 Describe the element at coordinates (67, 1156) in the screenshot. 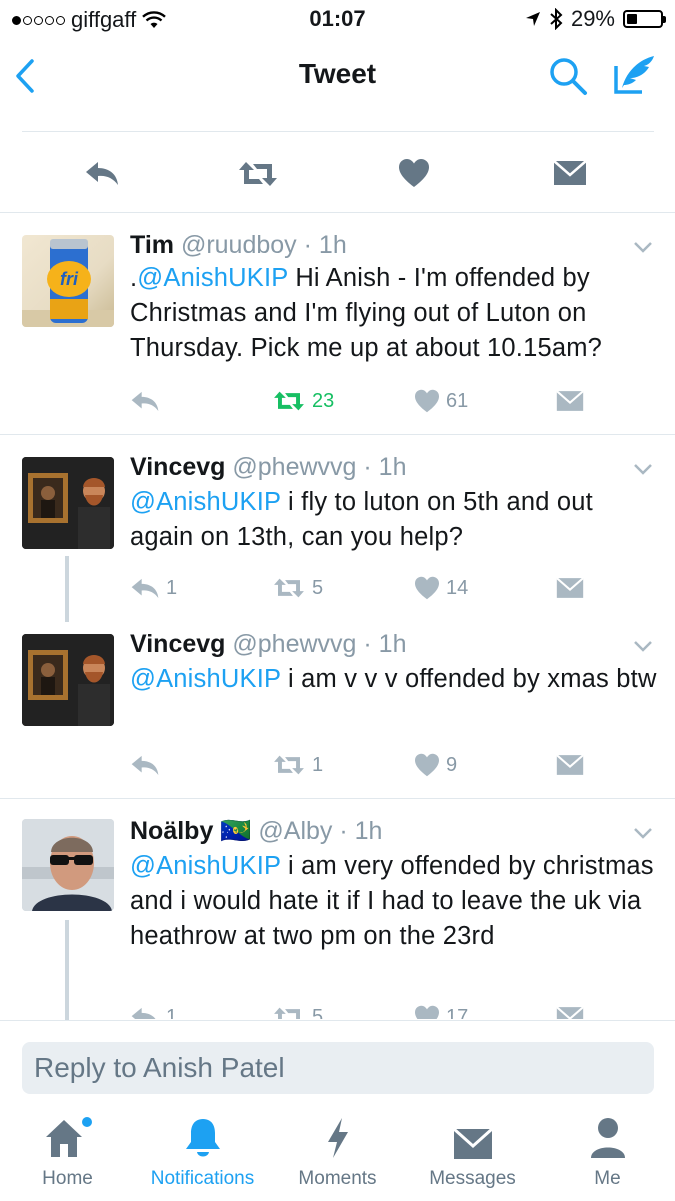

I see `tab-home: Home` at that location.